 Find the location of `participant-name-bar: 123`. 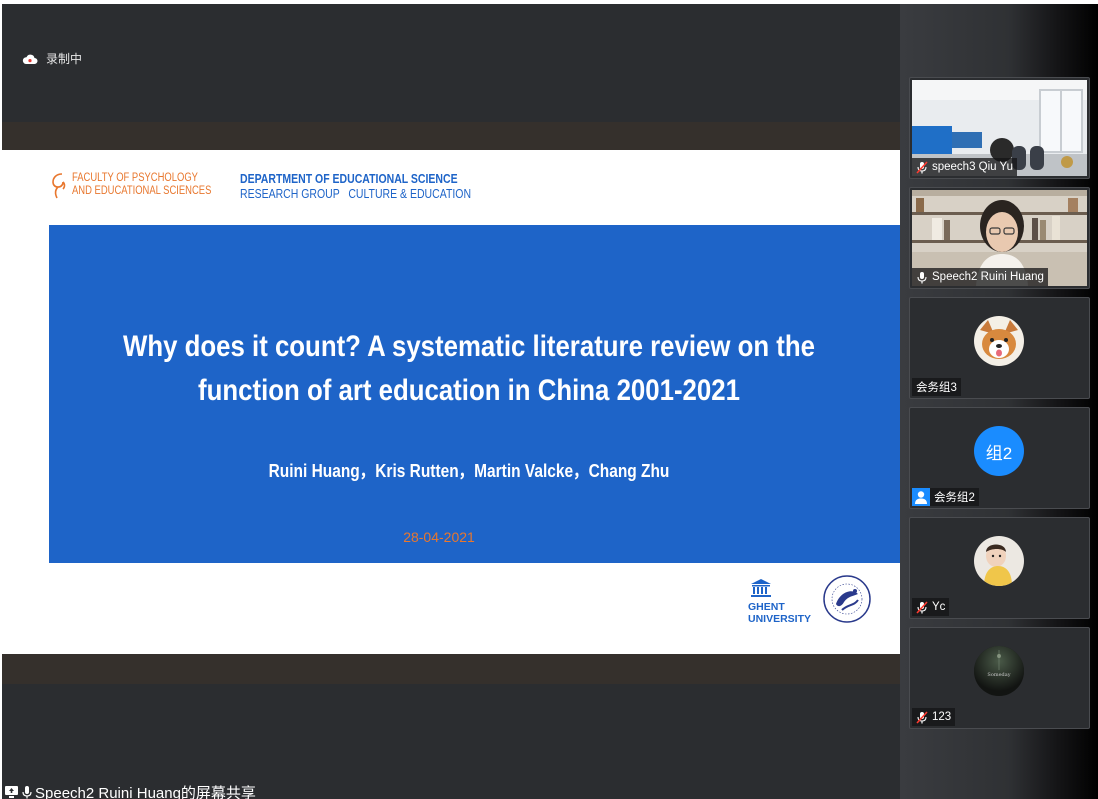

participant-name-bar: 123 is located at coordinates (934, 717).